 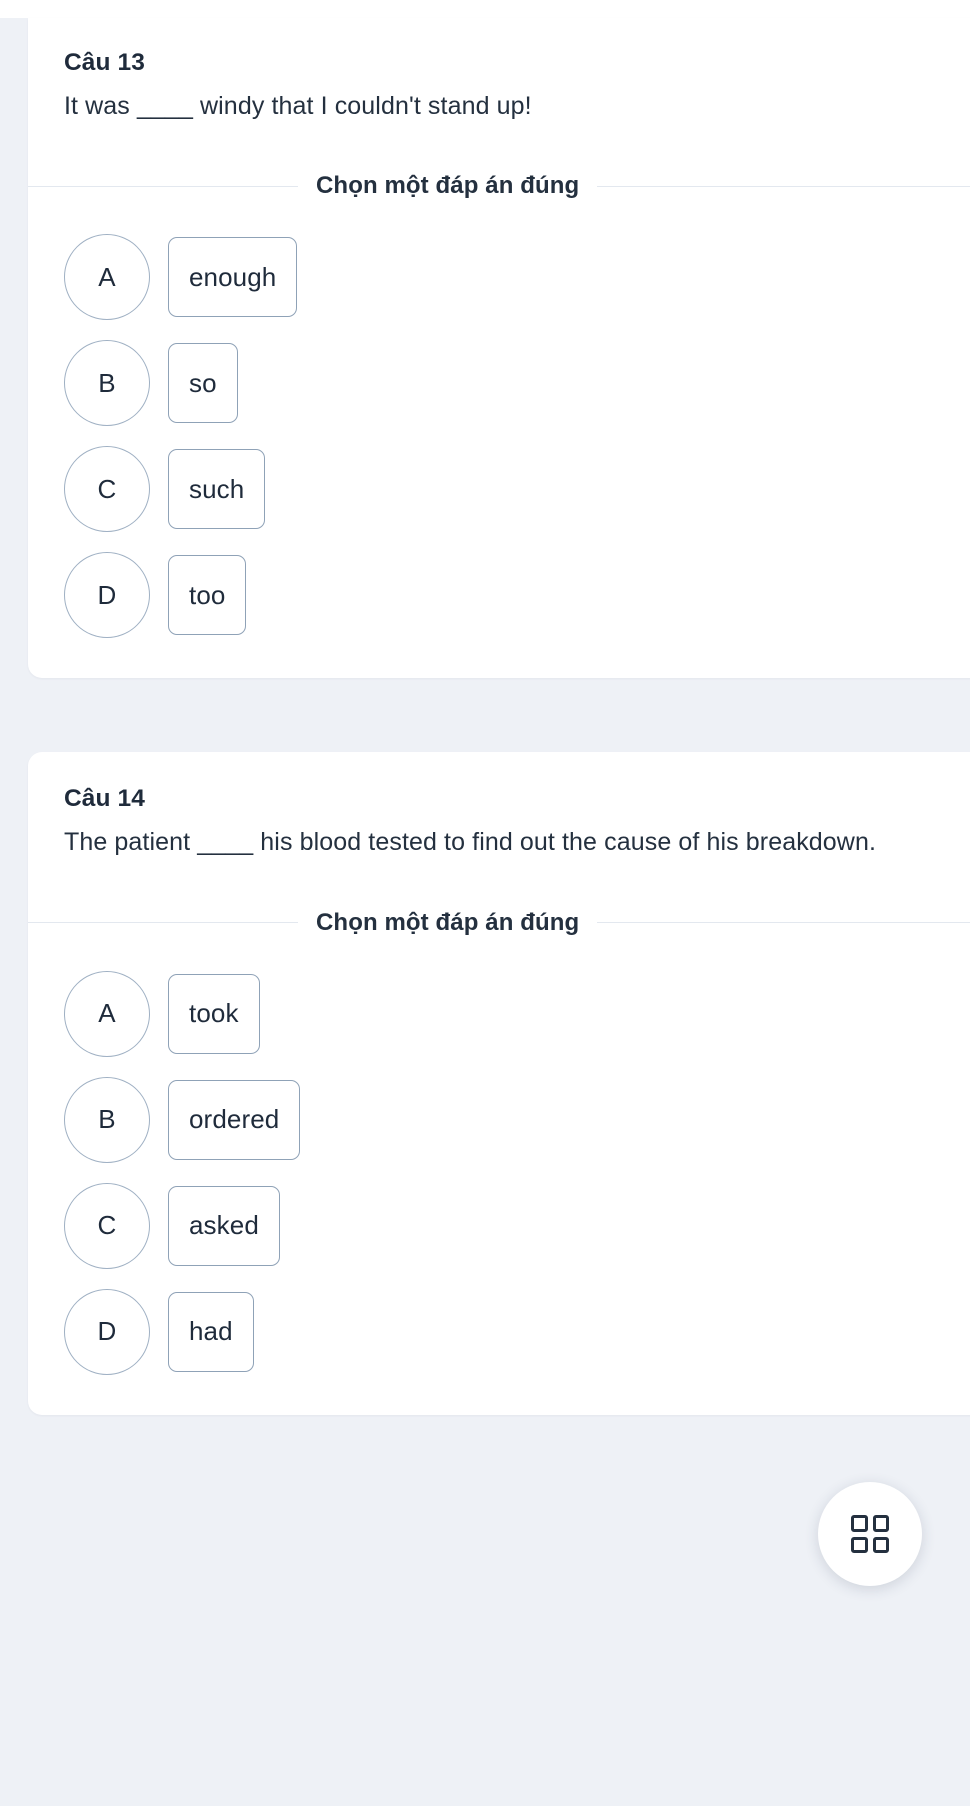 What do you see at coordinates (485, 9) in the screenshot?
I see `top-strip` at bounding box center [485, 9].